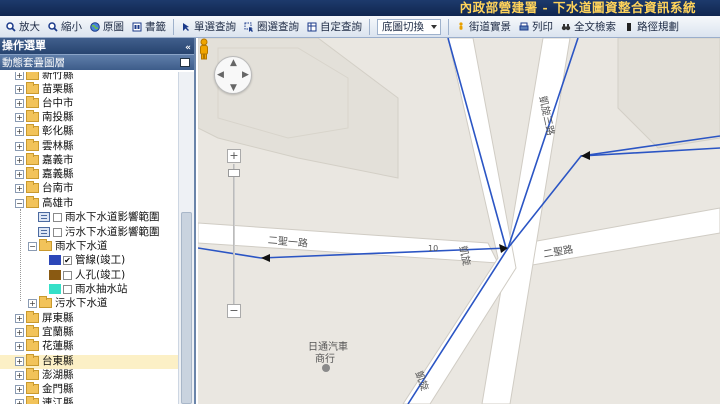 The image size is (720, 404). Describe the element at coordinates (107, 27) in the screenshot. I see `full-extent-button: 原圖` at that location.